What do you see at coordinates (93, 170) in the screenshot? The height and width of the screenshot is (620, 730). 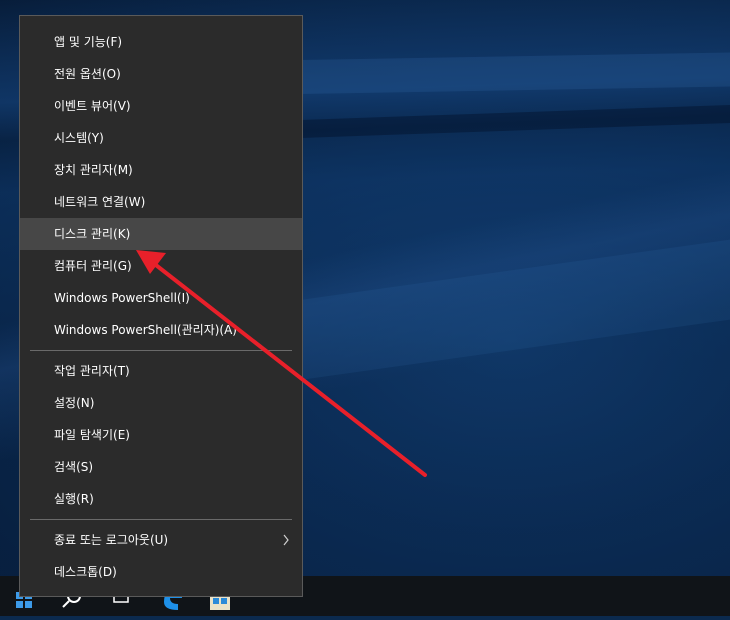 I see `menu-item-label: 장치 관리자(M)` at bounding box center [93, 170].